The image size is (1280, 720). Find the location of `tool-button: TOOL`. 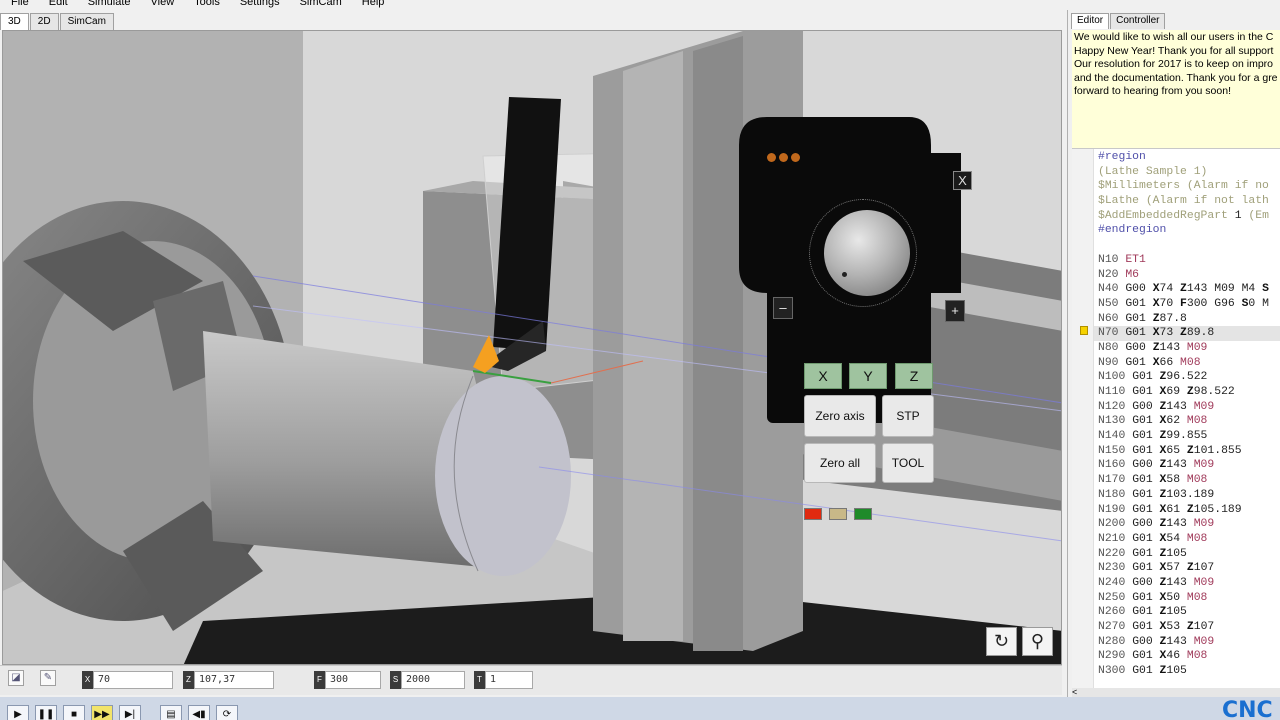

tool-button: TOOL is located at coordinates (908, 463).